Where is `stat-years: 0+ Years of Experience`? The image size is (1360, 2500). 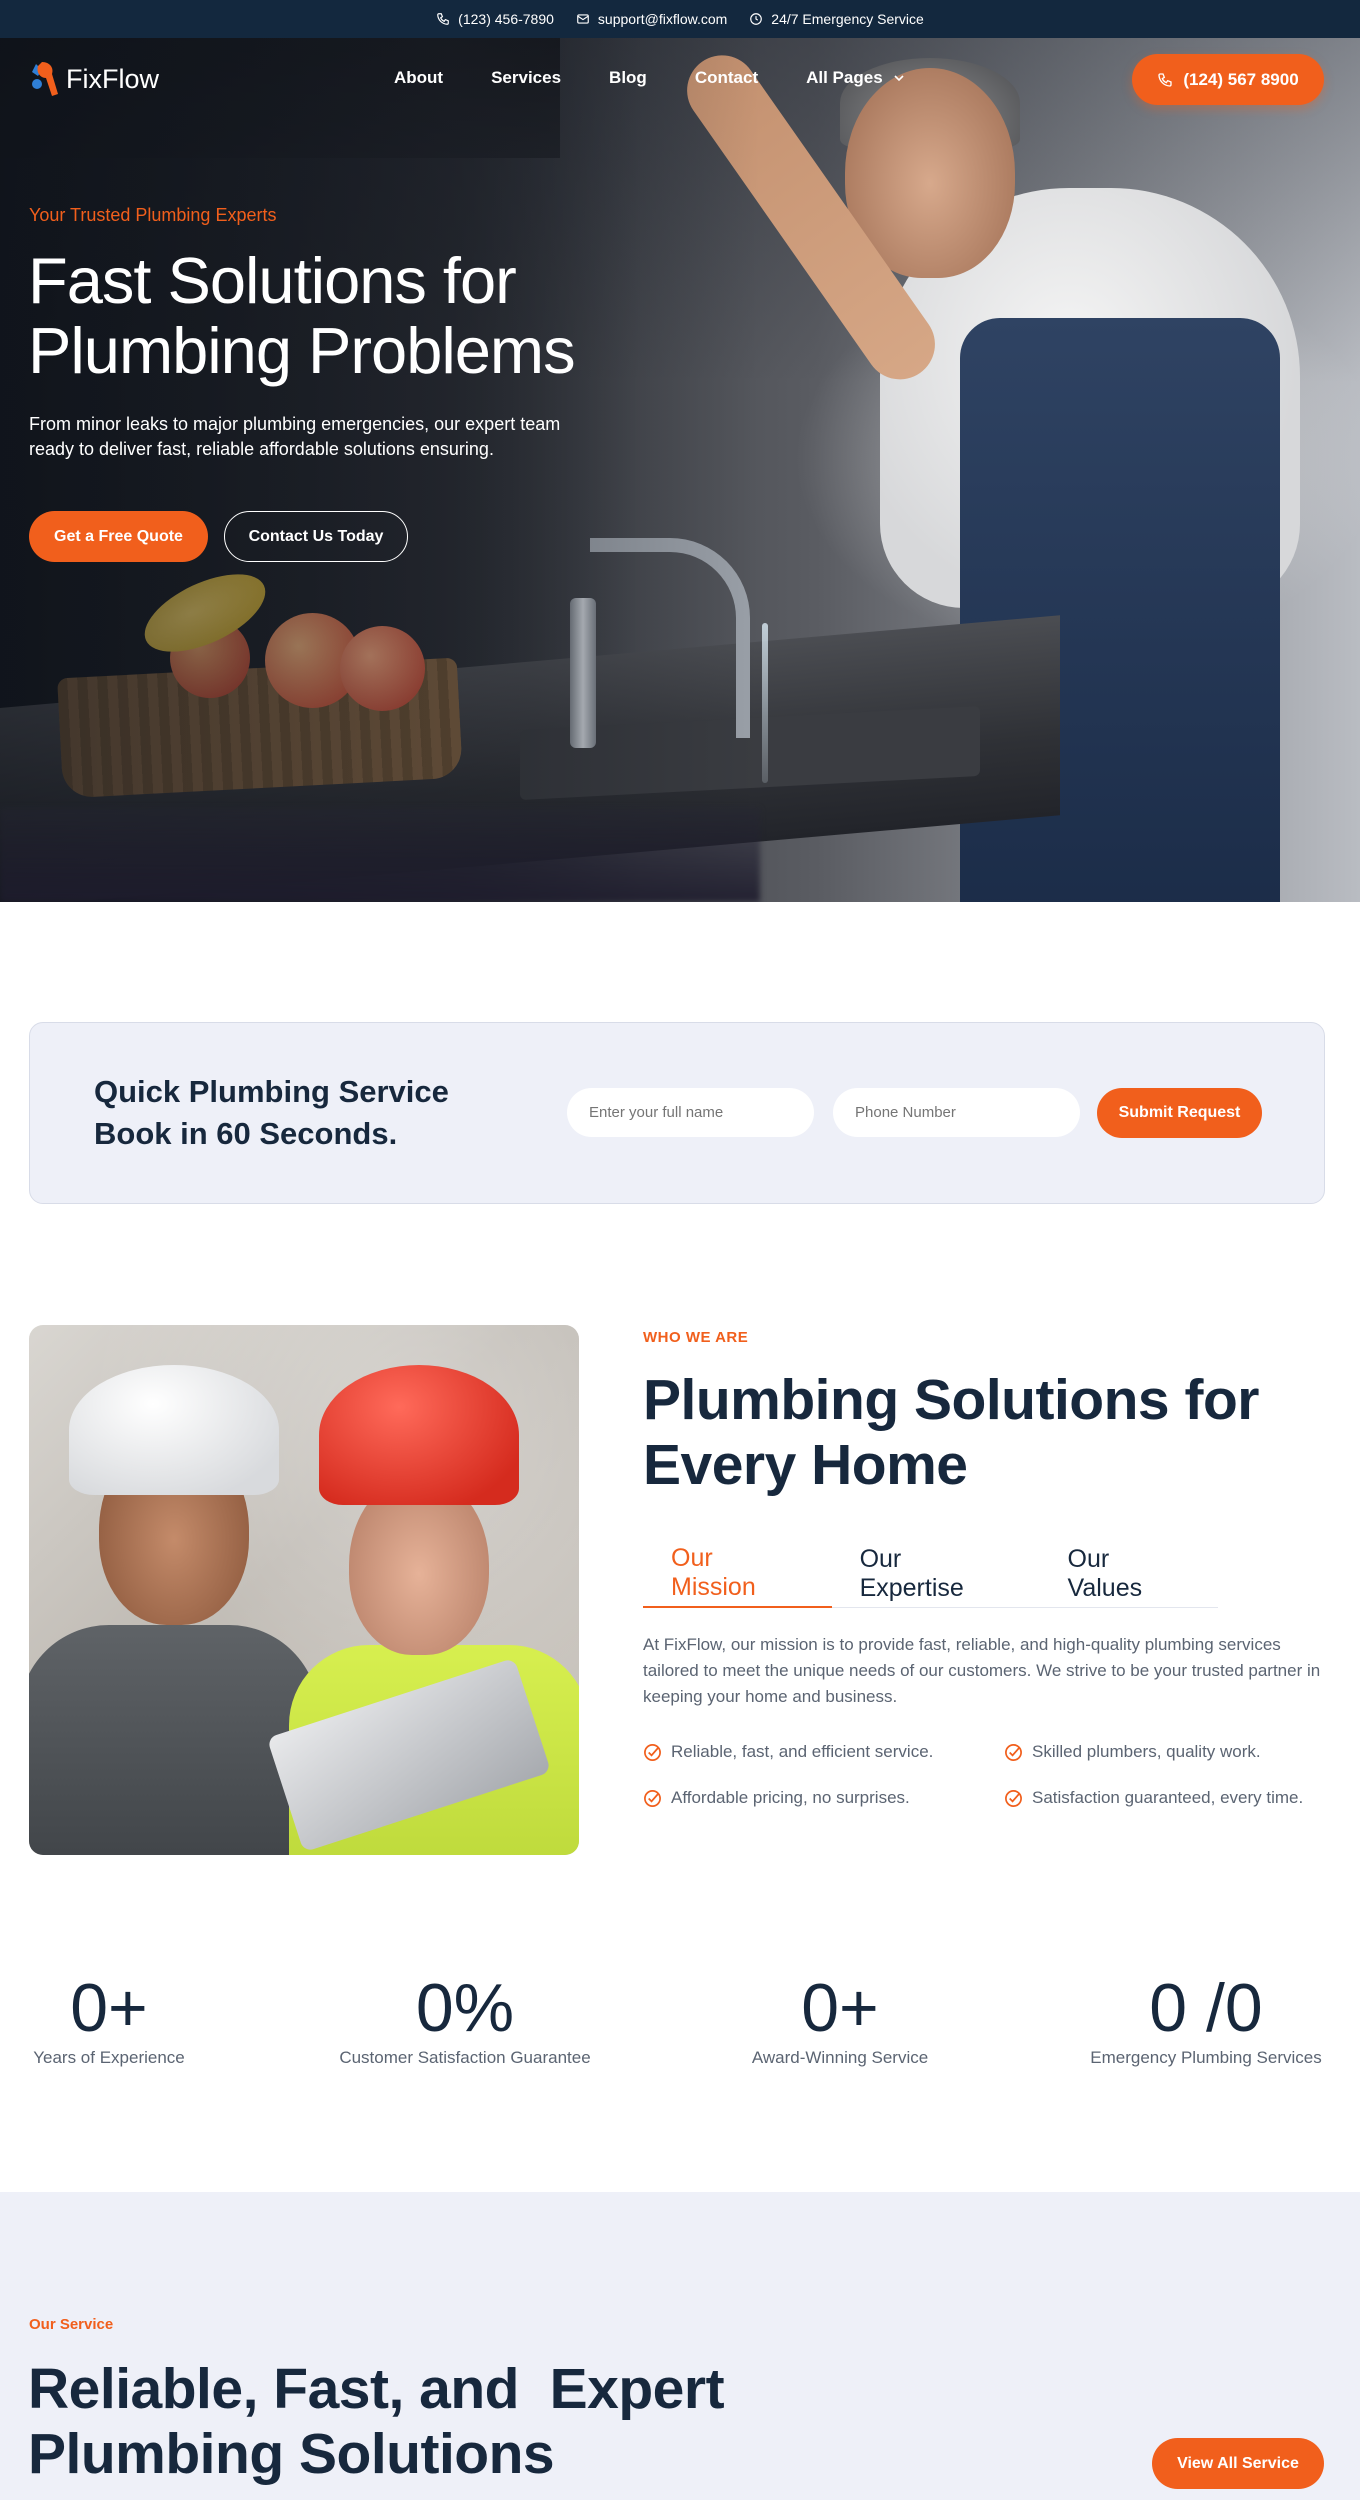
stat-years: 0+ Years of Experience is located at coordinates (109, 2019).